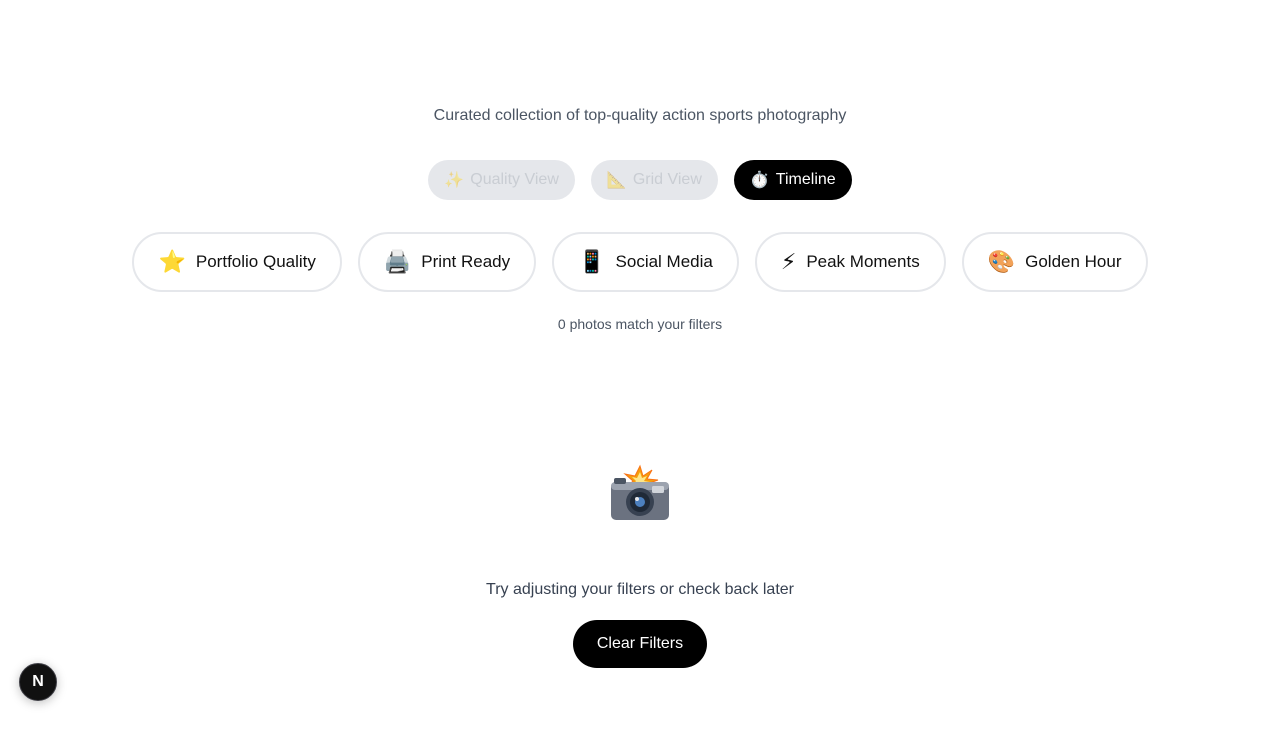 The width and height of the screenshot is (1280, 748). Describe the element at coordinates (759, 180) in the screenshot. I see `stopwatch-icon: ⏱️` at that location.